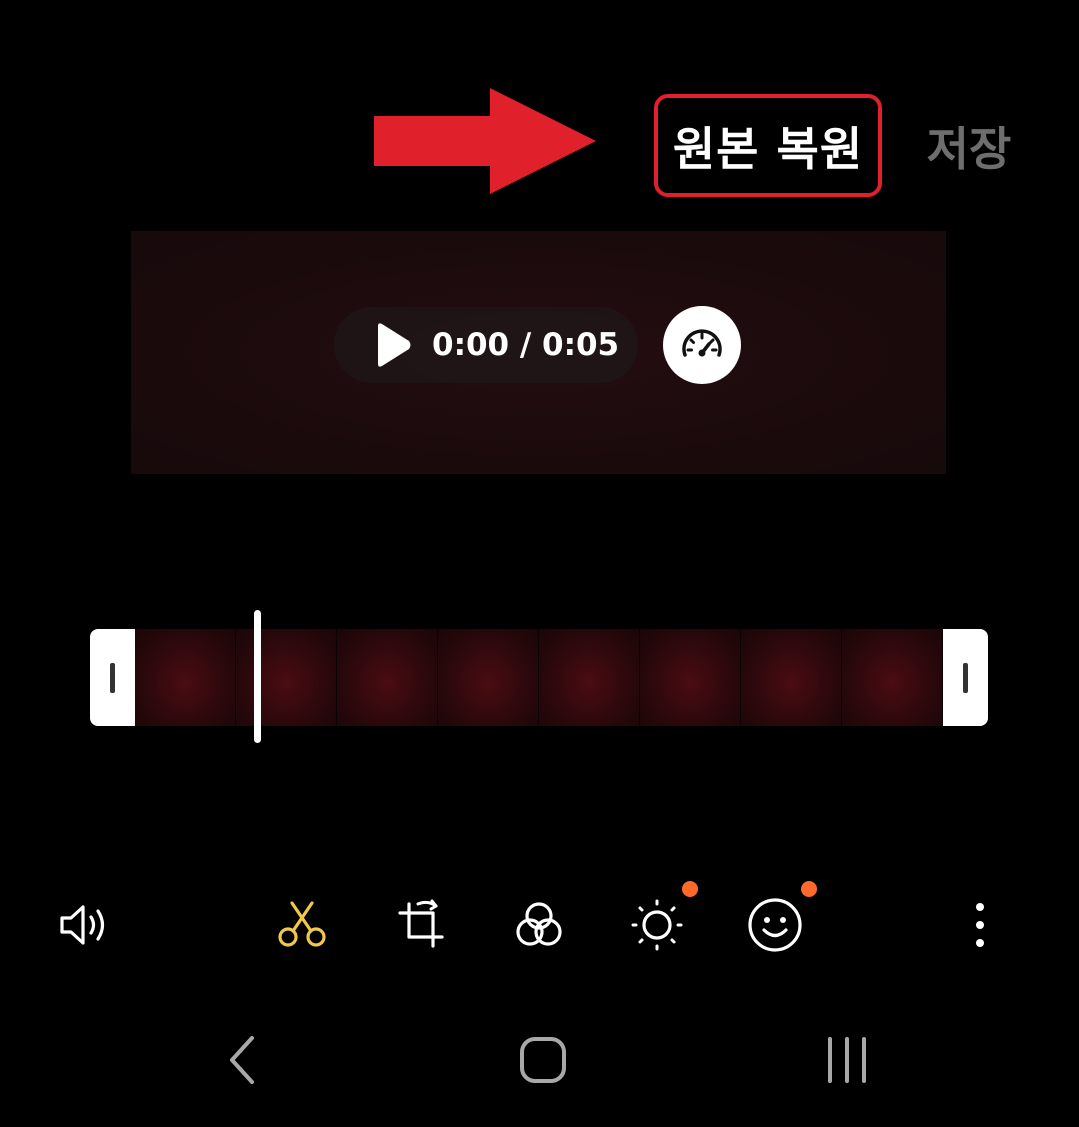 The image size is (1079, 1127). What do you see at coordinates (257, 676) in the screenshot?
I see `playhead` at bounding box center [257, 676].